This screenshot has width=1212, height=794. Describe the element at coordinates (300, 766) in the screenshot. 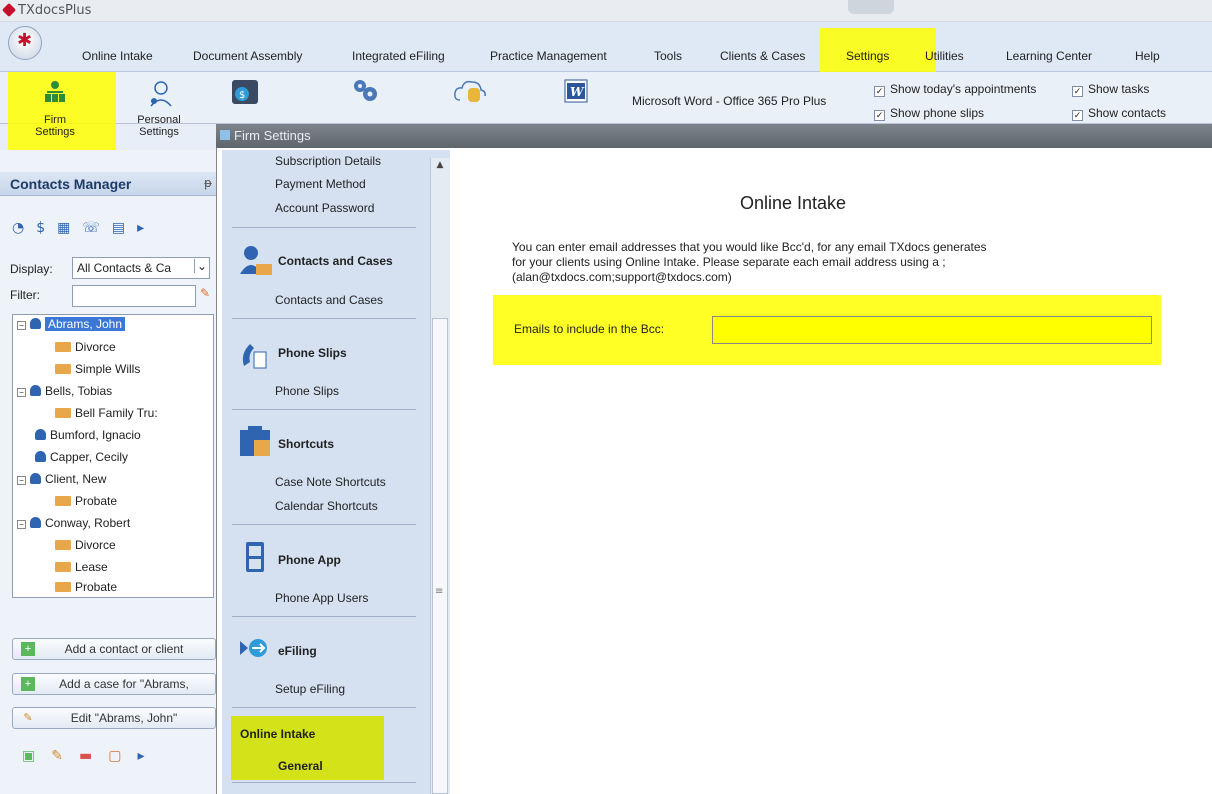

I see `nav-general: General` at that location.